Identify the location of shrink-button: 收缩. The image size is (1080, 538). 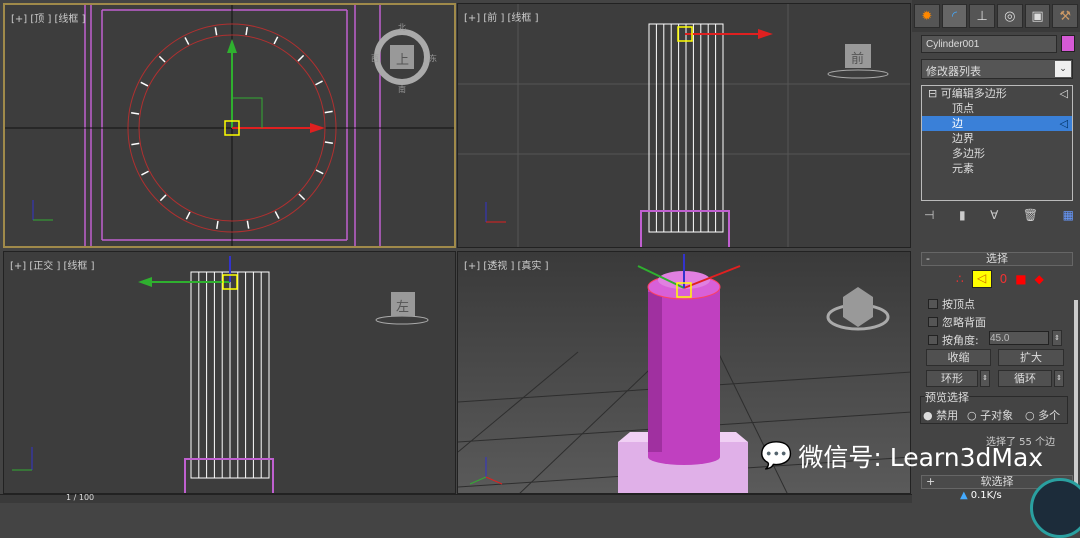
(958, 357).